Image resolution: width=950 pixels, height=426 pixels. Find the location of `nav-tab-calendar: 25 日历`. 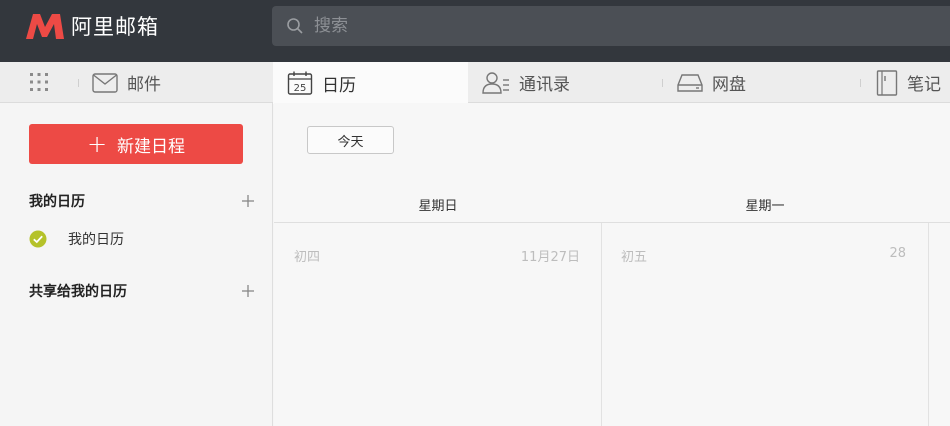

nav-tab-calendar: 25 日历 is located at coordinates (370, 83).